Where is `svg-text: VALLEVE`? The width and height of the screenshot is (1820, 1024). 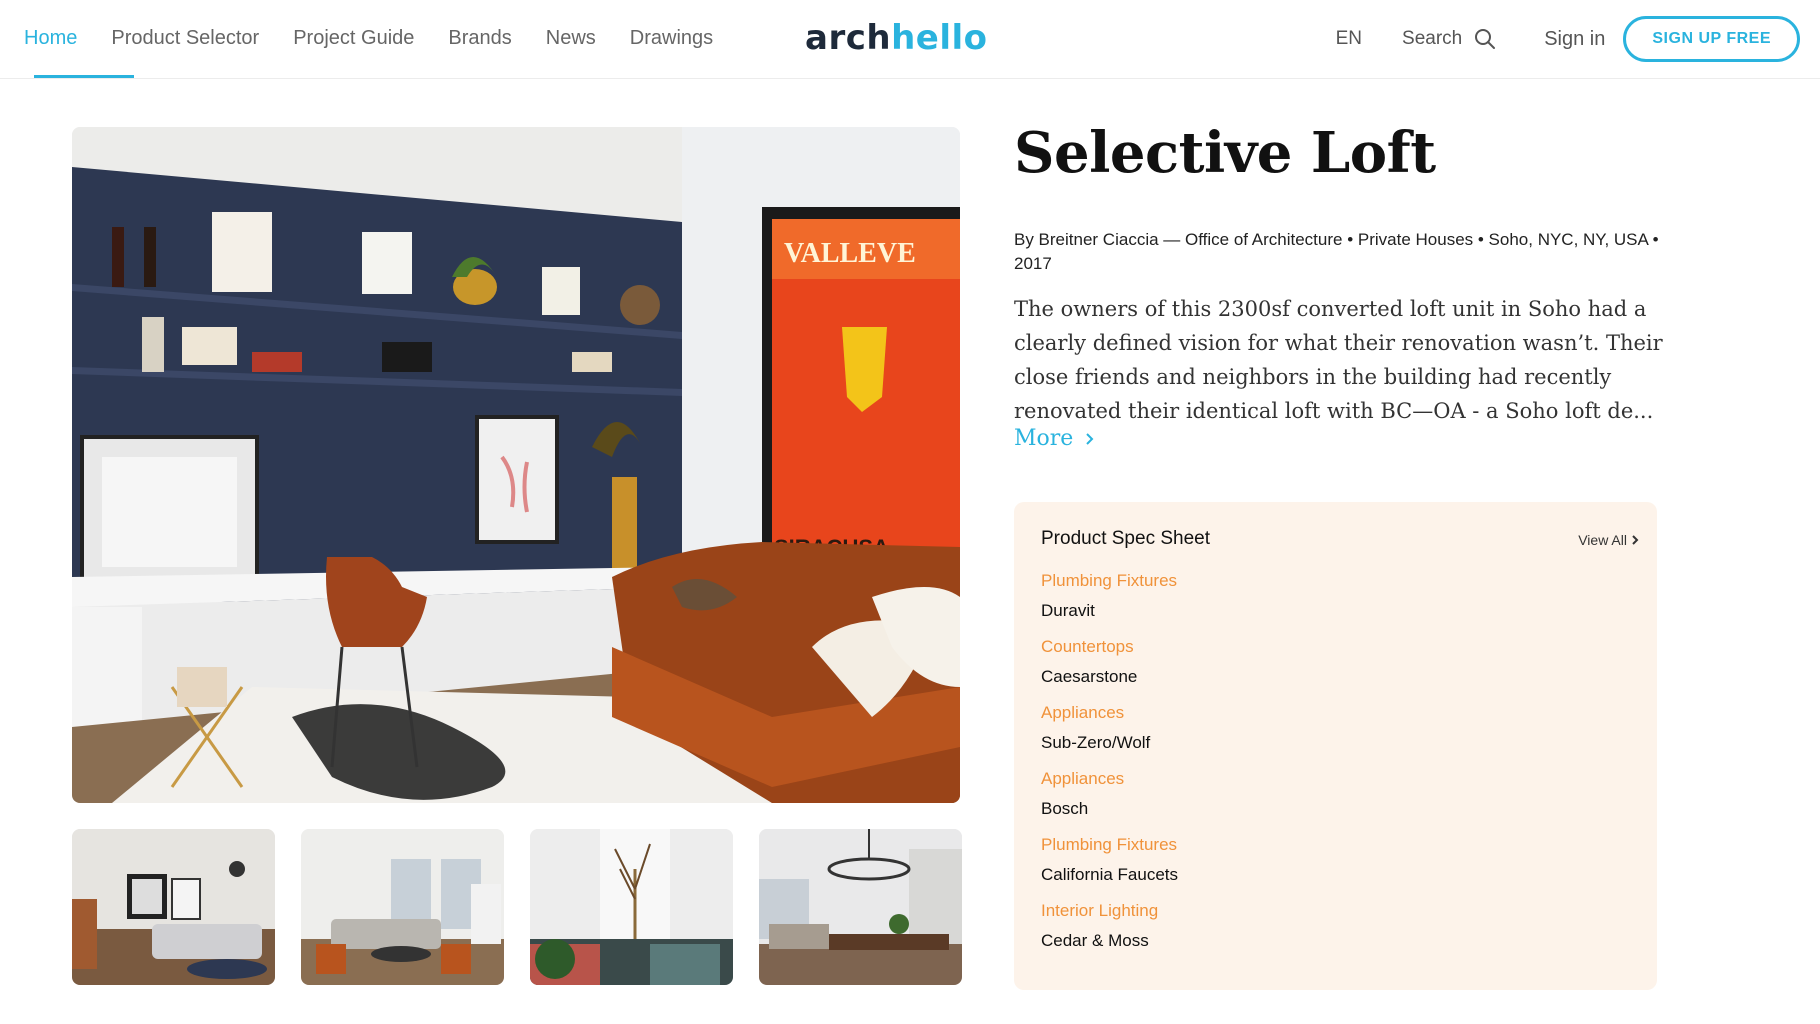
svg-text: VALLEVE is located at coordinates (850, 253).